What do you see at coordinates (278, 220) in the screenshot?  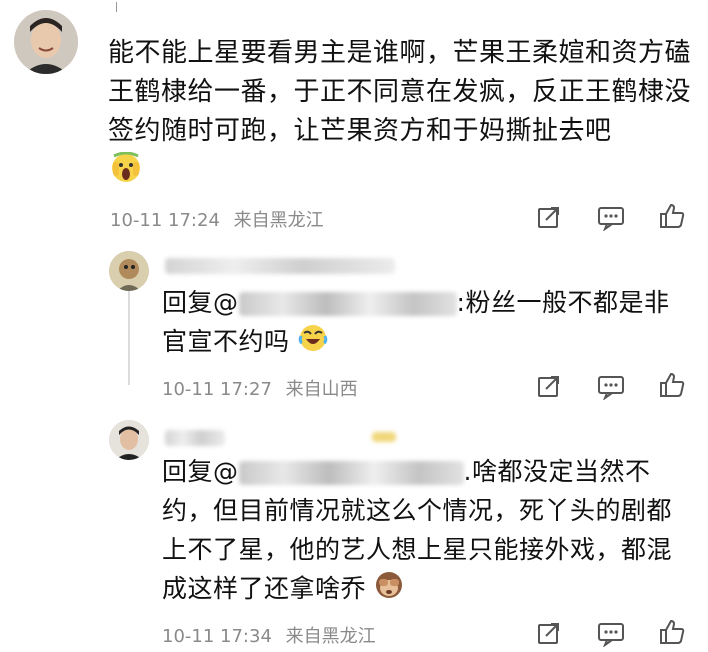 I see `comment-location: 来自黑龙江` at bounding box center [278, 220].